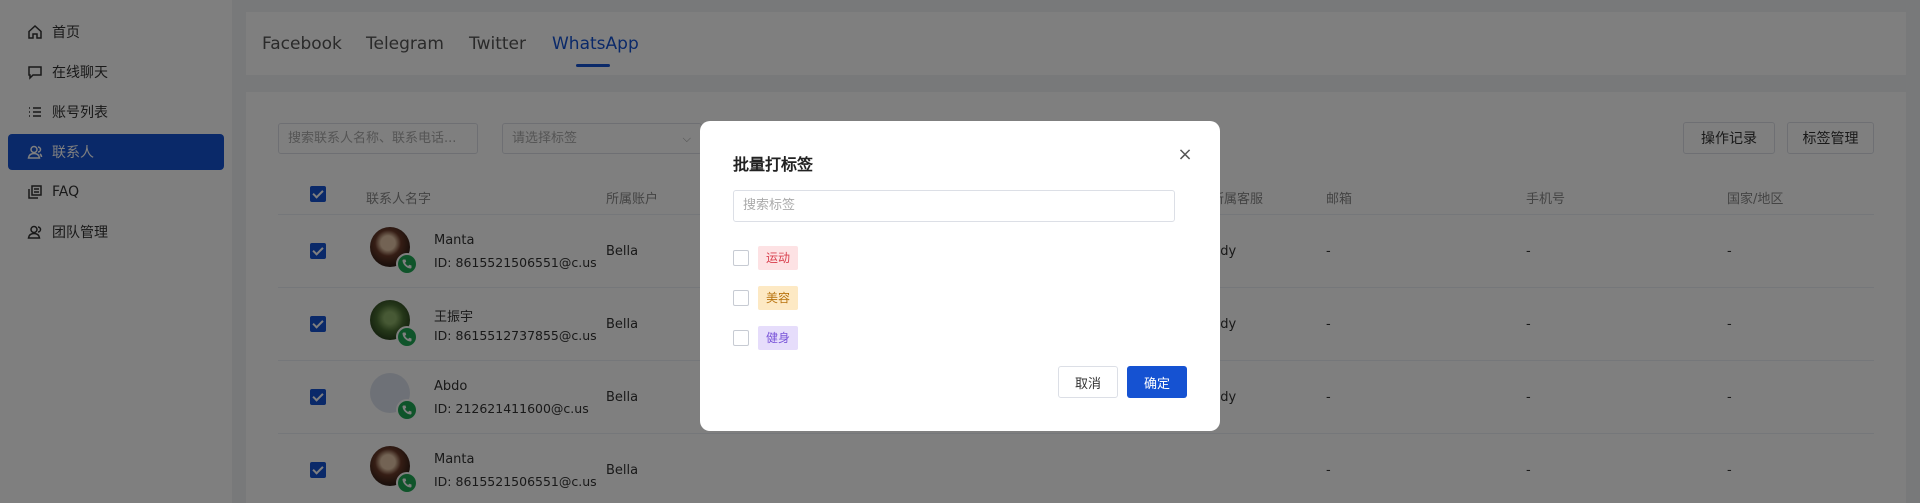  Describe the element at coordinates (954, 206) in the screenshot. I see `tag-search-input: 搜索标签` at that location.